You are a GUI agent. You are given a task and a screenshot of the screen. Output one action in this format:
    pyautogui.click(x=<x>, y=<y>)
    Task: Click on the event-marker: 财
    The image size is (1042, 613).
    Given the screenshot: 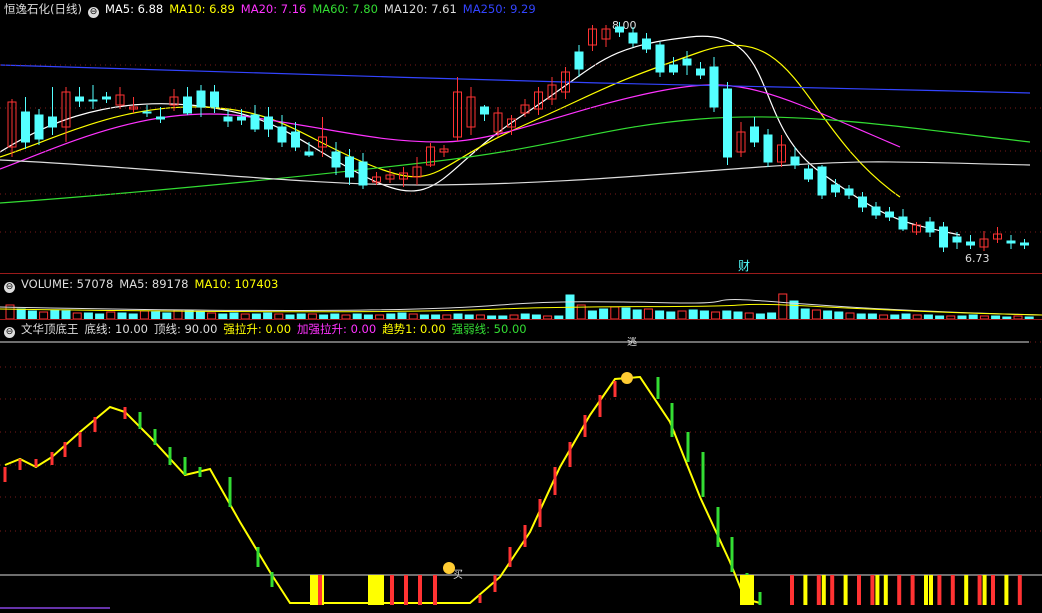 What is the action you would take?
    pyautogui.click(x=744, y=266)
    